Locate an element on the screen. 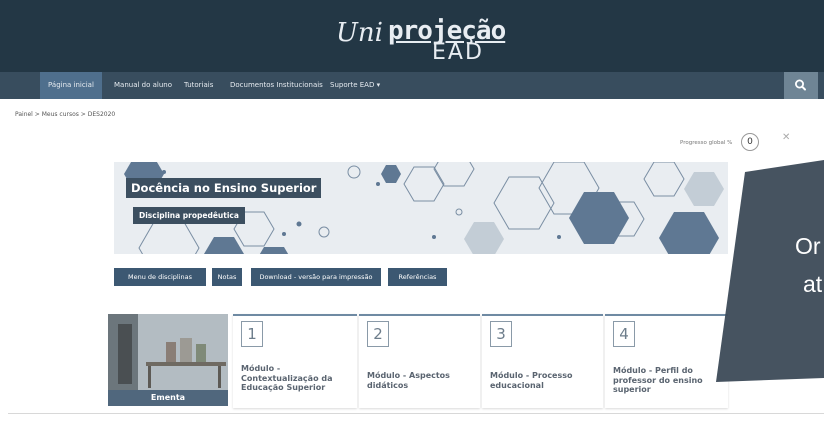 This screenshot has width=824, height=423. logo-uni-text: Uni is located at coordinates (359, 33).